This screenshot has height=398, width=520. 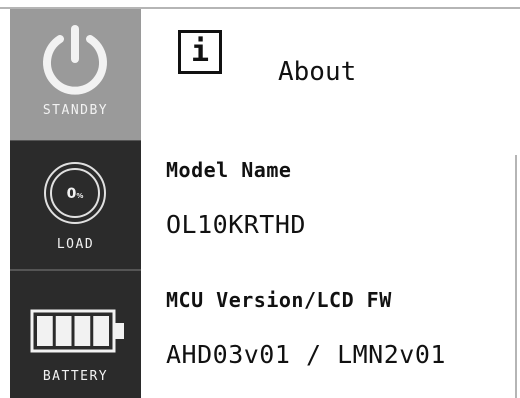 What do you see at coordinates (75, 60) in the screenshot?
I see `power-icon` at bounding box center [75, 60].